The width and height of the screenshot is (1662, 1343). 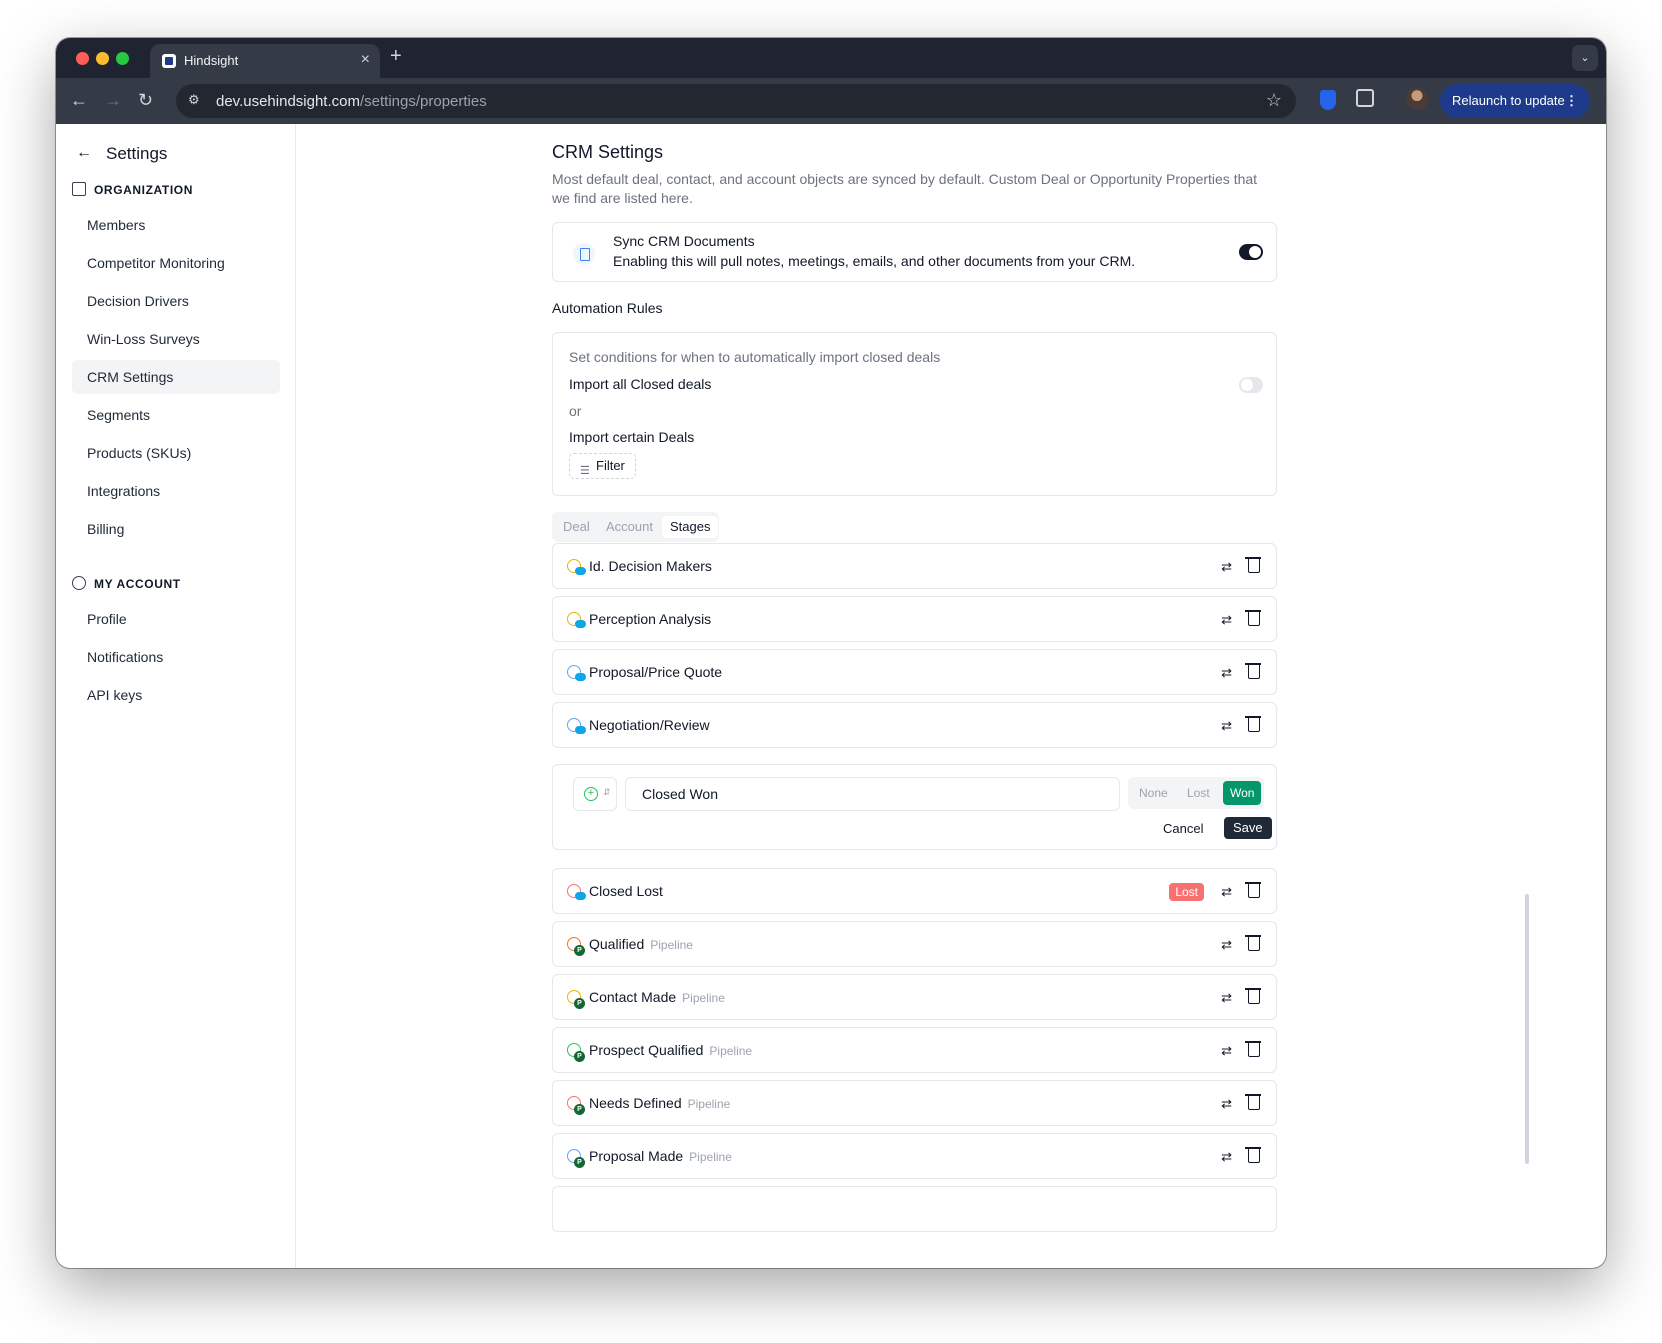 What do you see at coordinates (196, 100) in the screenshot?
I see `site-settings-icon: ⚙` at bounding box center [196, 100].